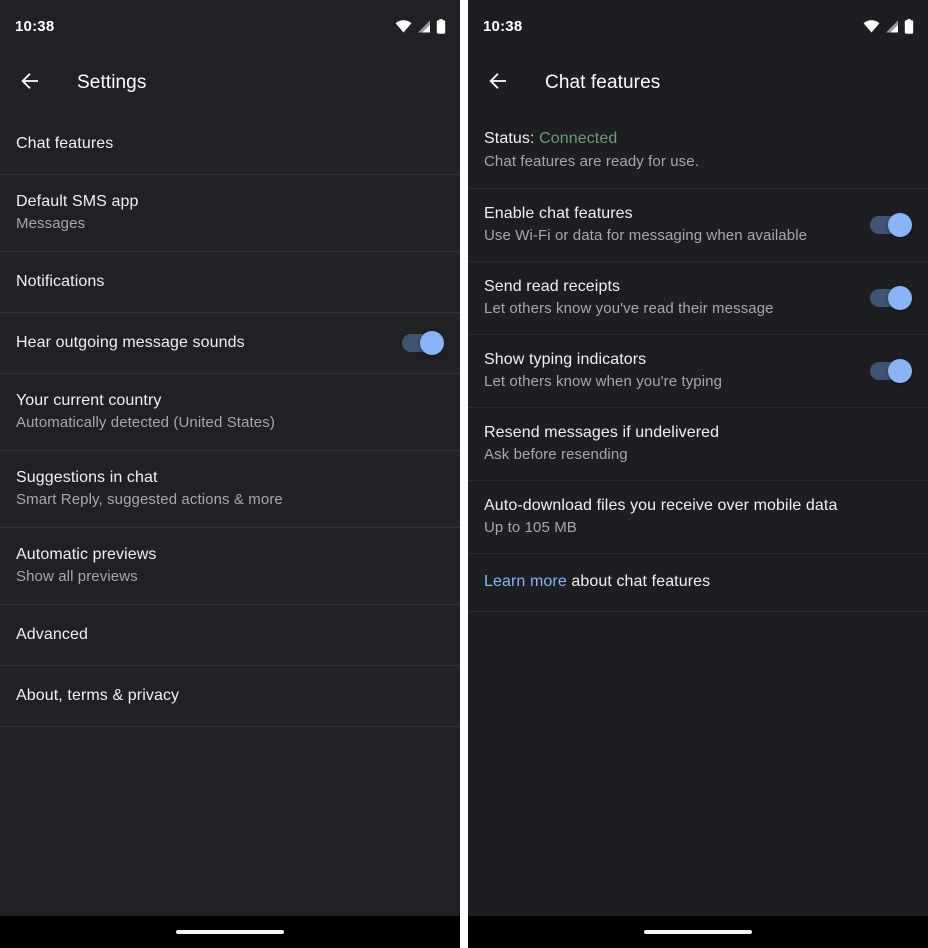 Image resolution: width=928 pixels, height=948 pixels. Describe the element at coordinates (130, 342) in the screenshot. I see `row-title: Hear outgoing message sounds` at that location.